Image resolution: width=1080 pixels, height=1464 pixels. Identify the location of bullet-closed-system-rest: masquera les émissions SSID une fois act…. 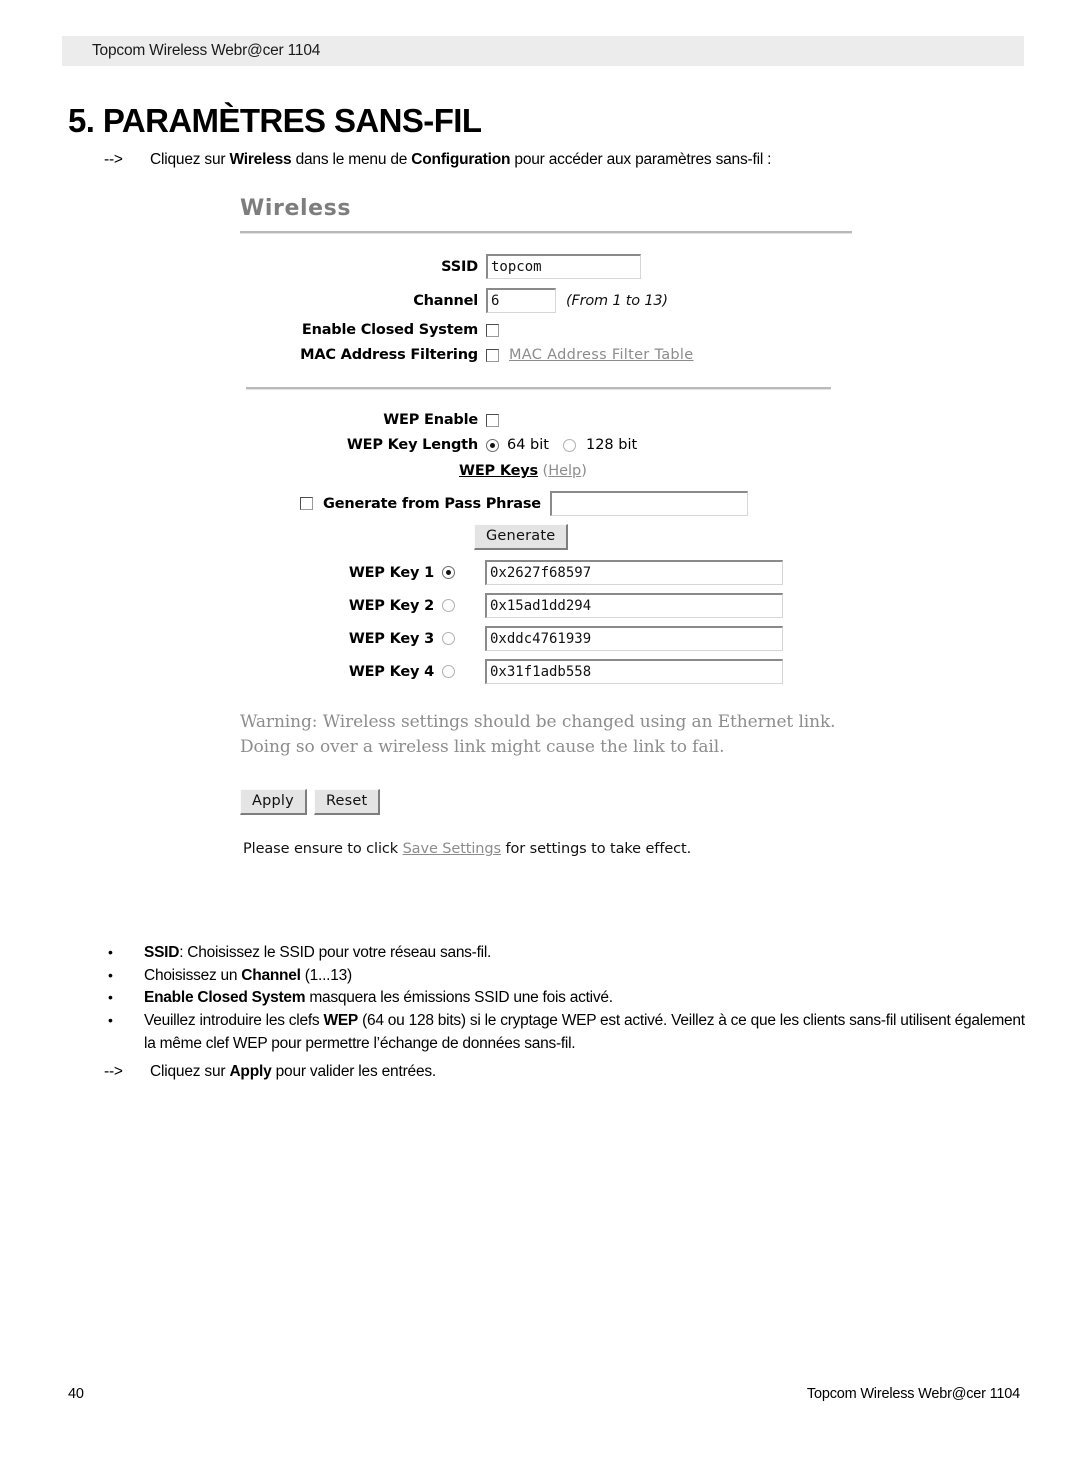
(459, 998).